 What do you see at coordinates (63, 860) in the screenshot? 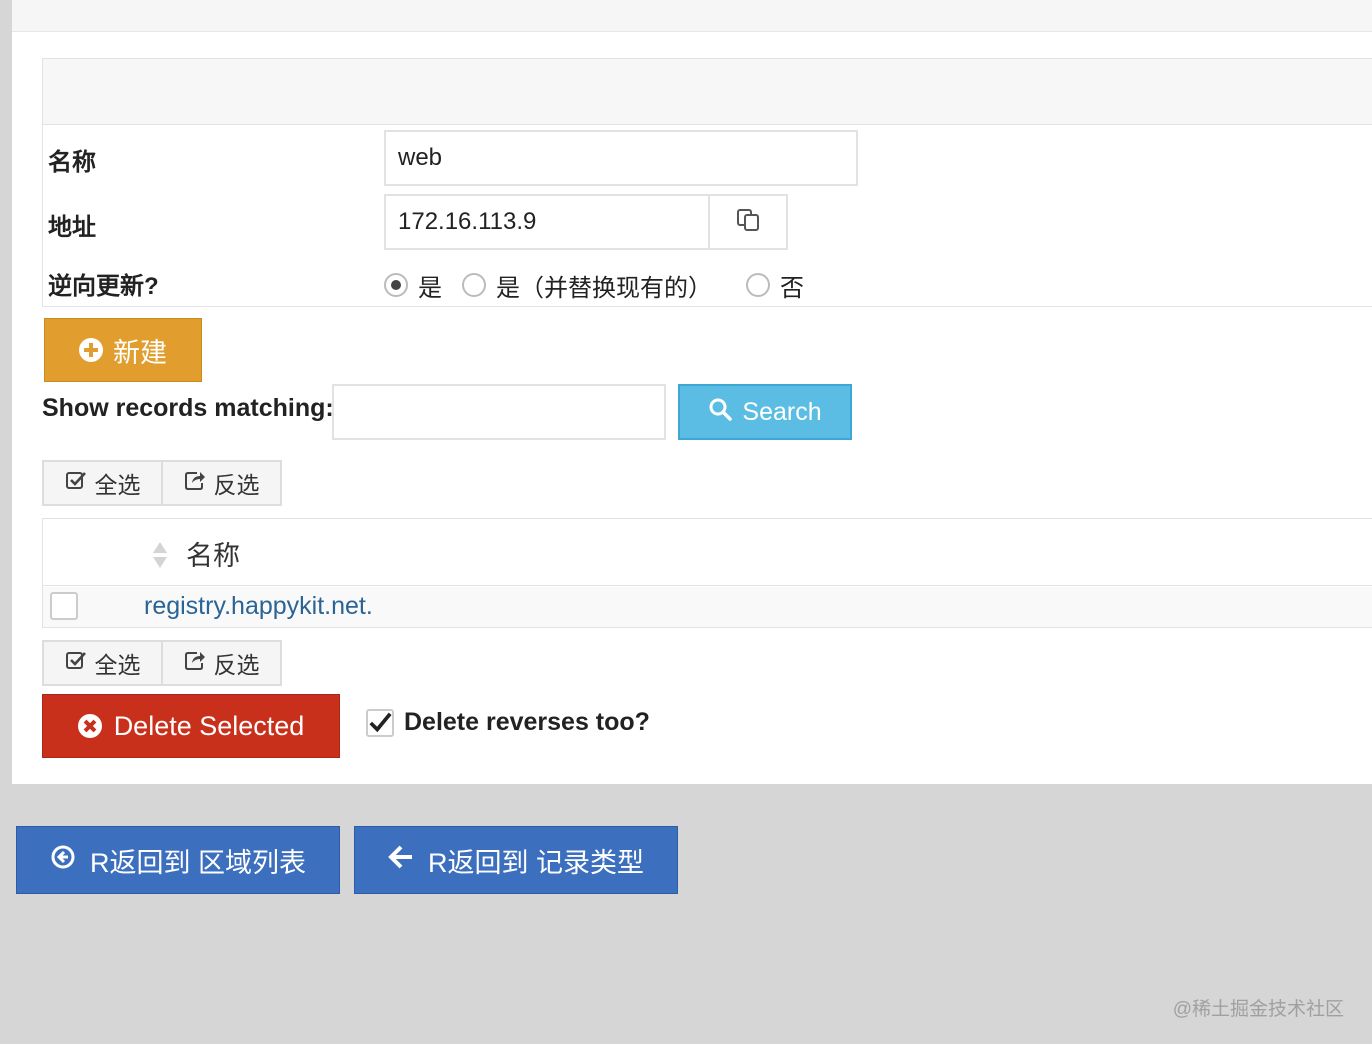
I see `arrow-circle-left-icon` at bounding box center [63, 860].